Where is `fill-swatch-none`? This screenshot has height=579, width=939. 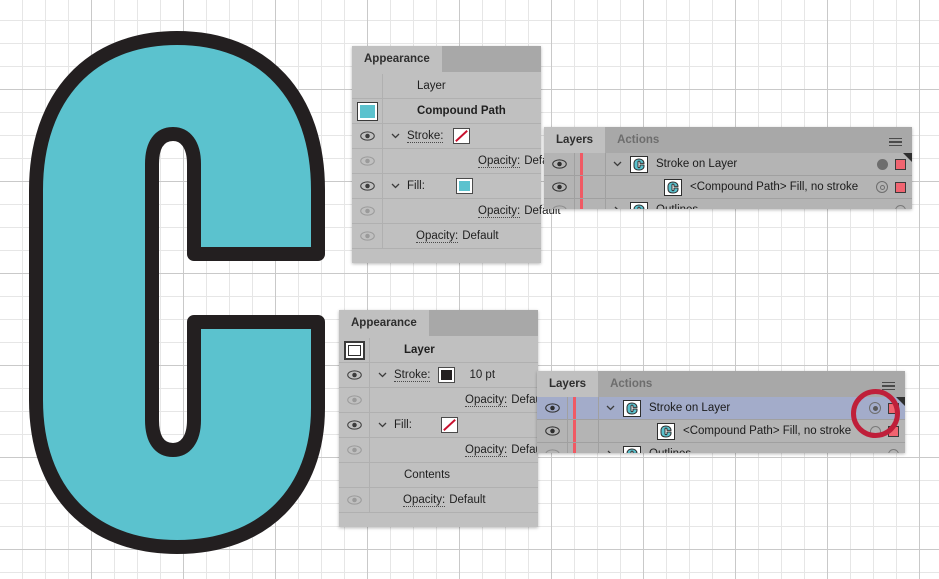 fill-swatch-none is located at coordinates (449, 425).